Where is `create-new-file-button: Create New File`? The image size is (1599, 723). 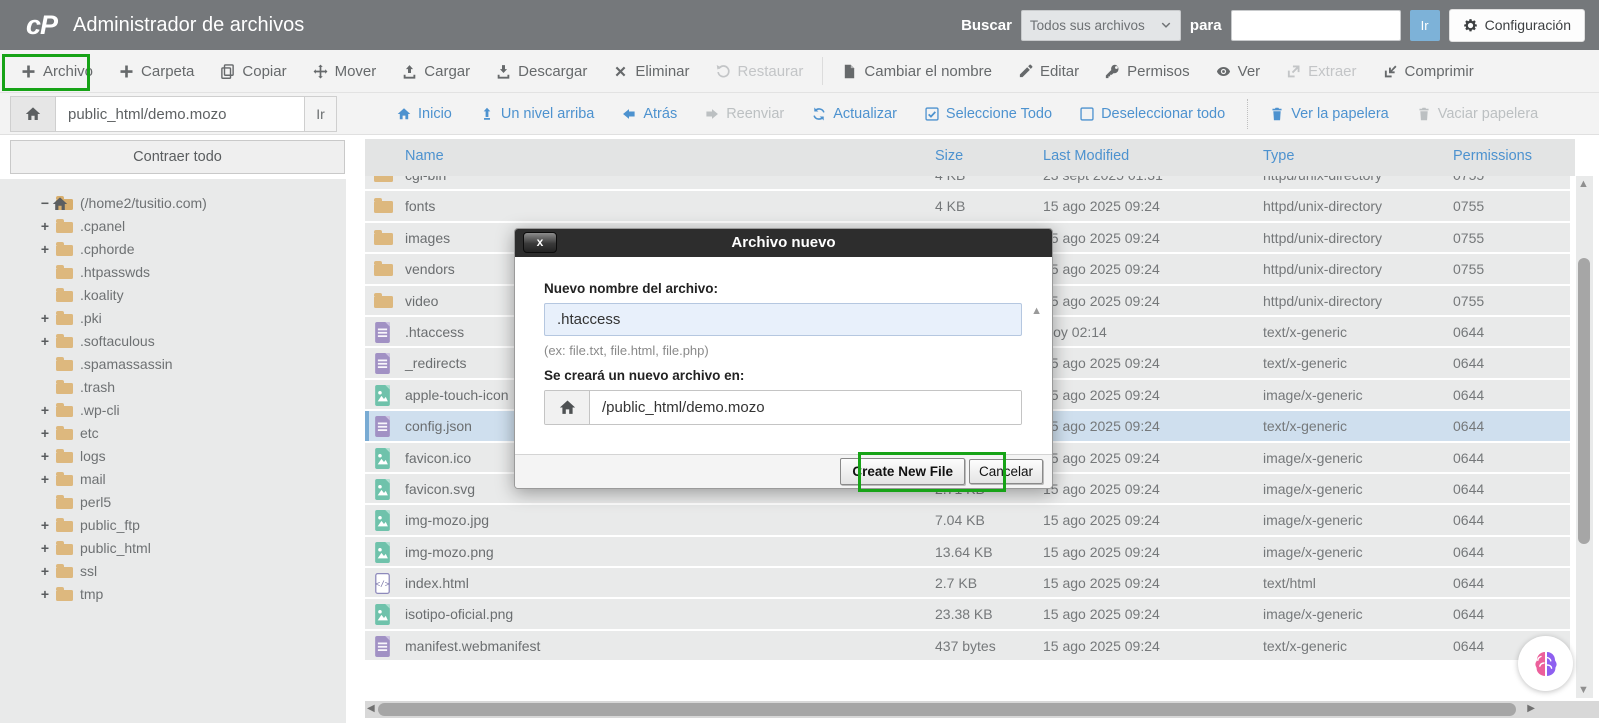 create-new-file-button: Create New File is located at coordinates (902, 471).